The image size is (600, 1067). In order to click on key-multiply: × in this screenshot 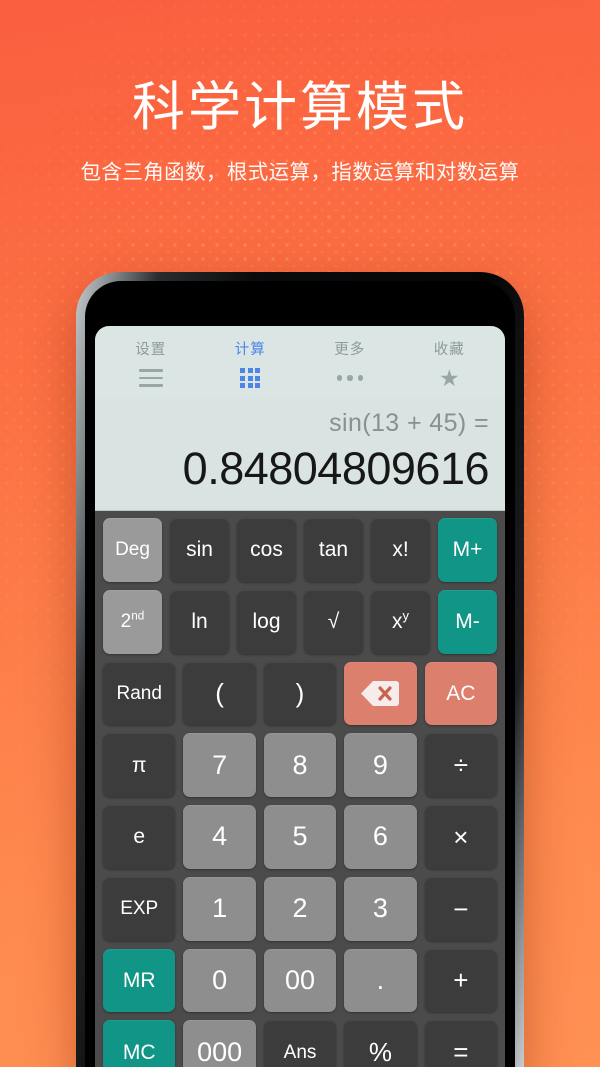, I will do `click(461, 837)`.